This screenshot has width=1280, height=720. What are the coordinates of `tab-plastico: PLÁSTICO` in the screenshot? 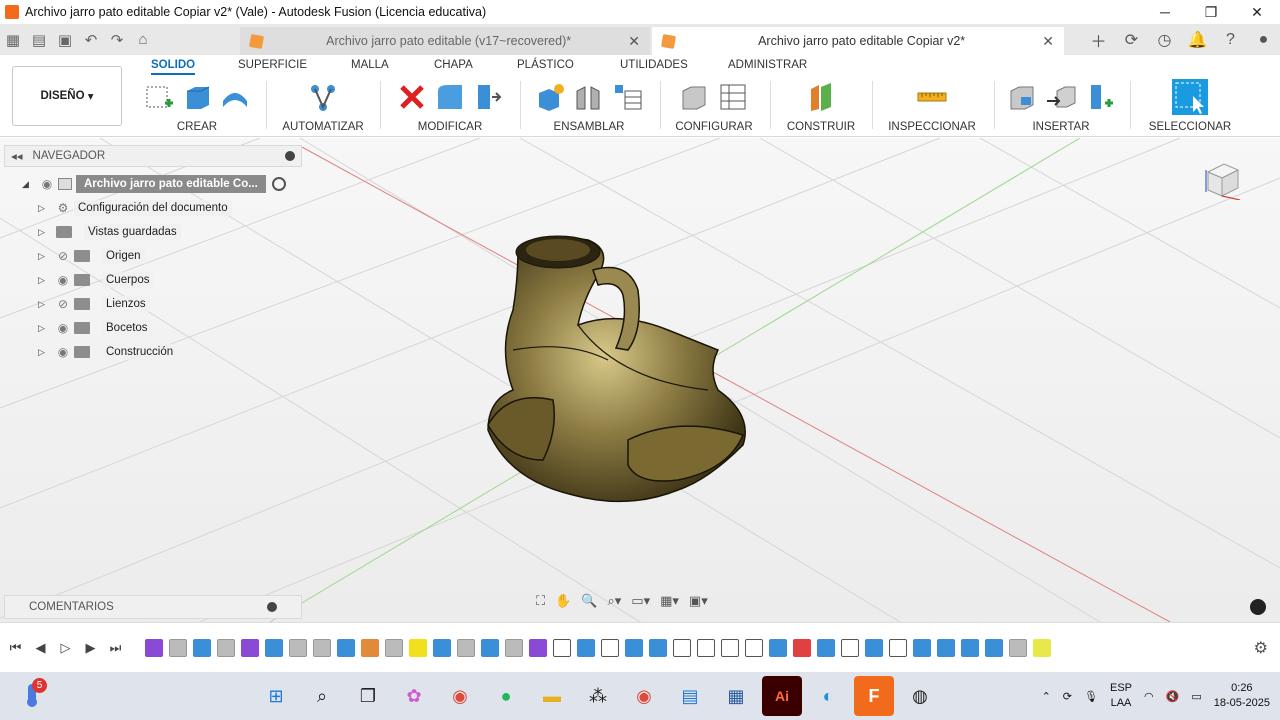 It's located at (545, 65).